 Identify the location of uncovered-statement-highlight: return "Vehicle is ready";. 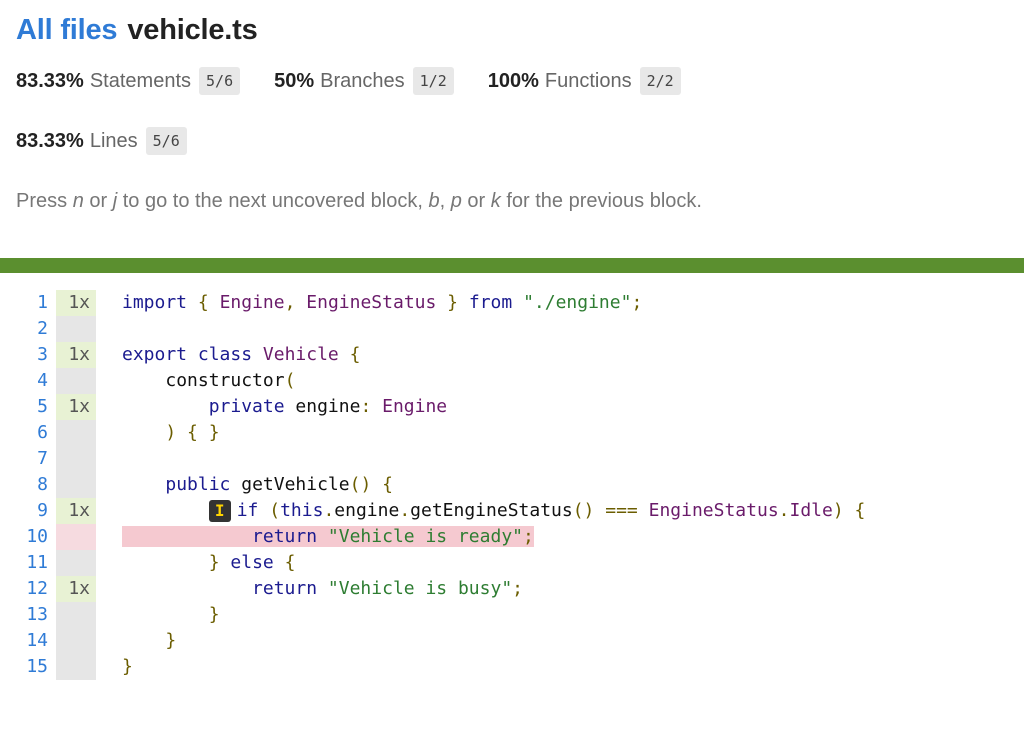
(328, 536).